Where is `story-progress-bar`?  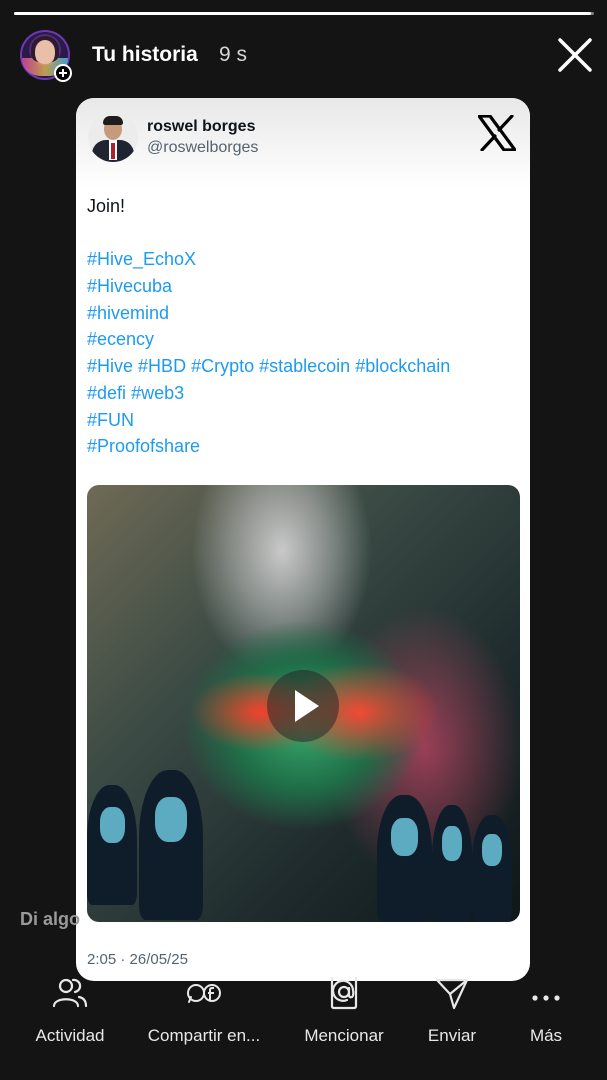 story-progress-bar is located at coordinates (304, 13).